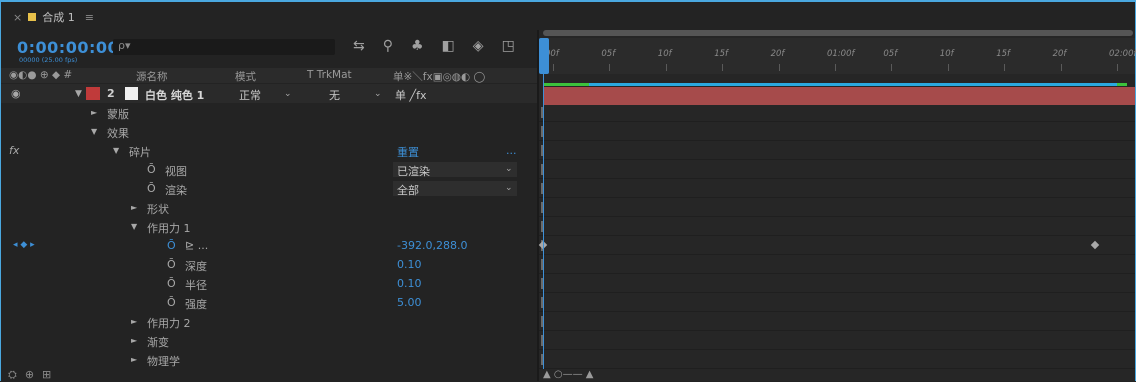 The height and width of the screenshot is (382, 1136). I want to click on layer-color-label, so click(93, 93).